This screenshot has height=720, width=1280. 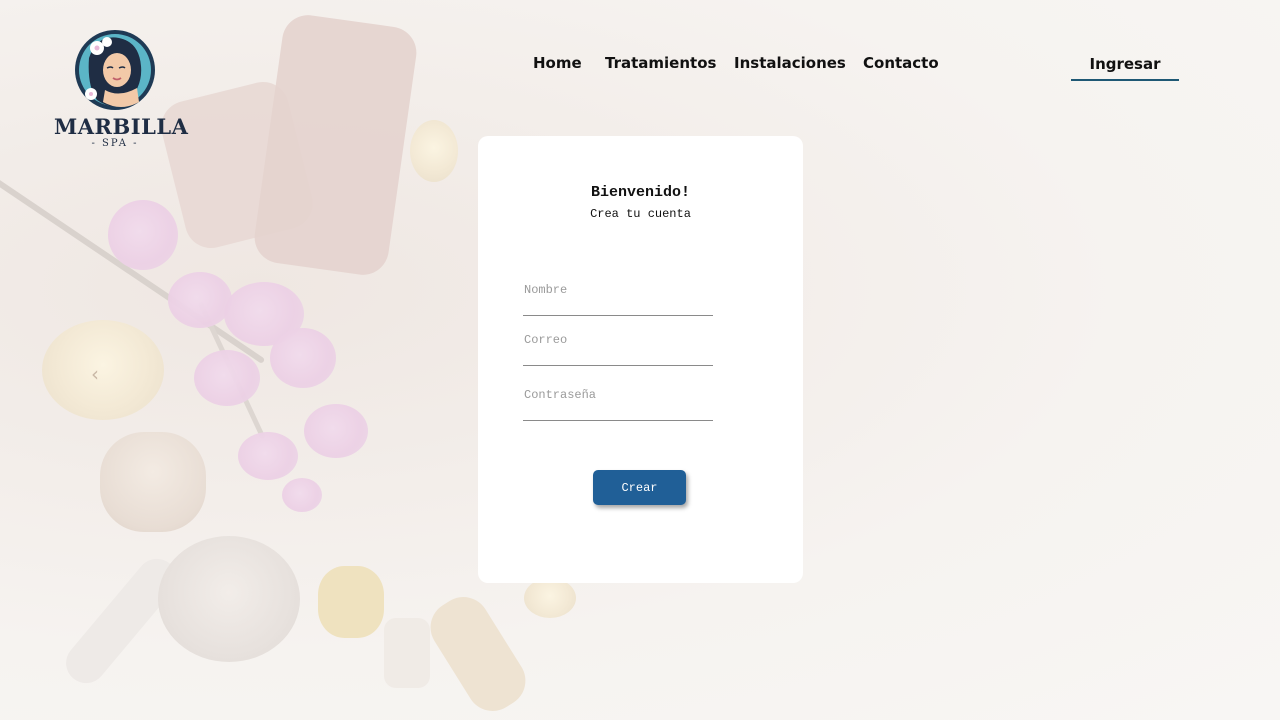 What do you see at coordinates (640, 214) in the screenshot?
I see `form-subtitle: Crea tu cuenta` at bounding box center [640, 214].